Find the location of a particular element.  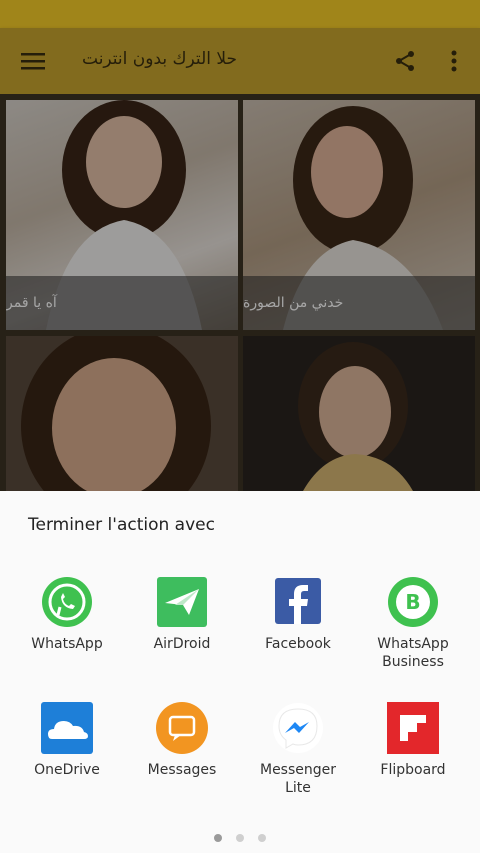

messenger-lite-icon is located at coordinates (298, 728).